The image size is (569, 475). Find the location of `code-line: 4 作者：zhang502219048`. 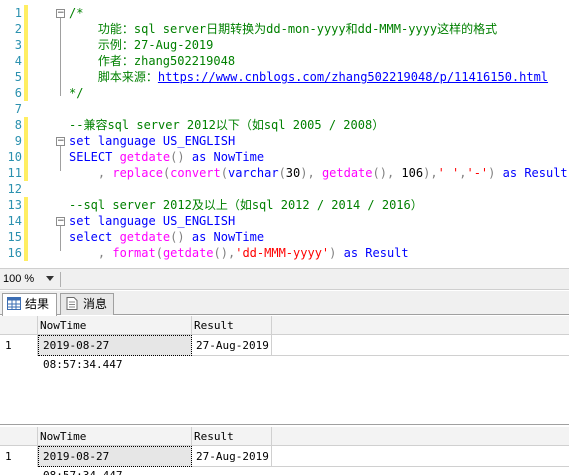

code-line: 4 作者：zhang502219048 is located at coordinates (284, 61).